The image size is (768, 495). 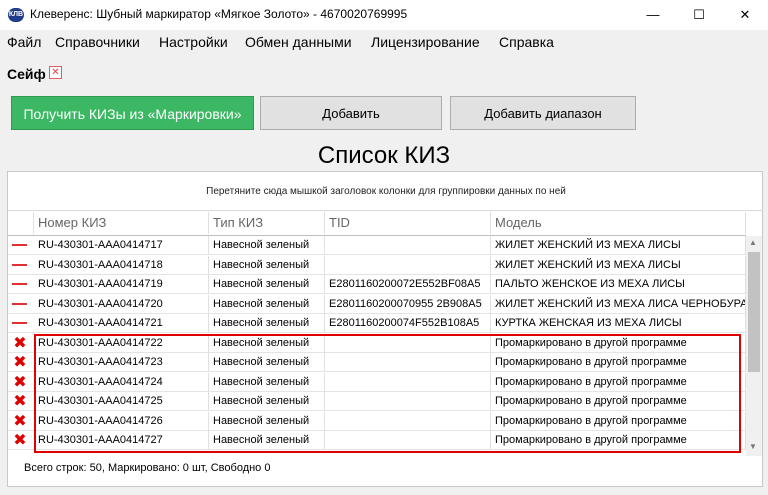 I want to click on minimize-button: —, so click(x=653, y=15).